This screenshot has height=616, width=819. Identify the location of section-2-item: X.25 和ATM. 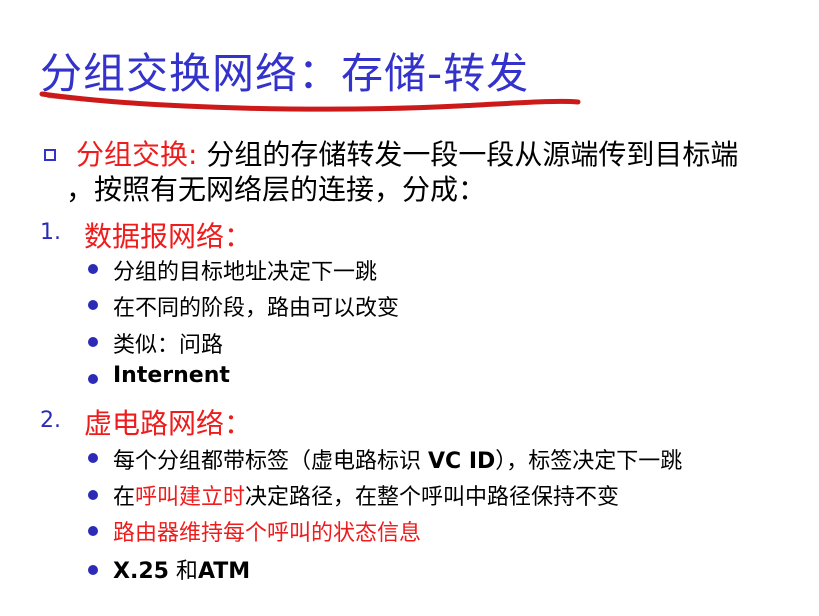
(181, 569).